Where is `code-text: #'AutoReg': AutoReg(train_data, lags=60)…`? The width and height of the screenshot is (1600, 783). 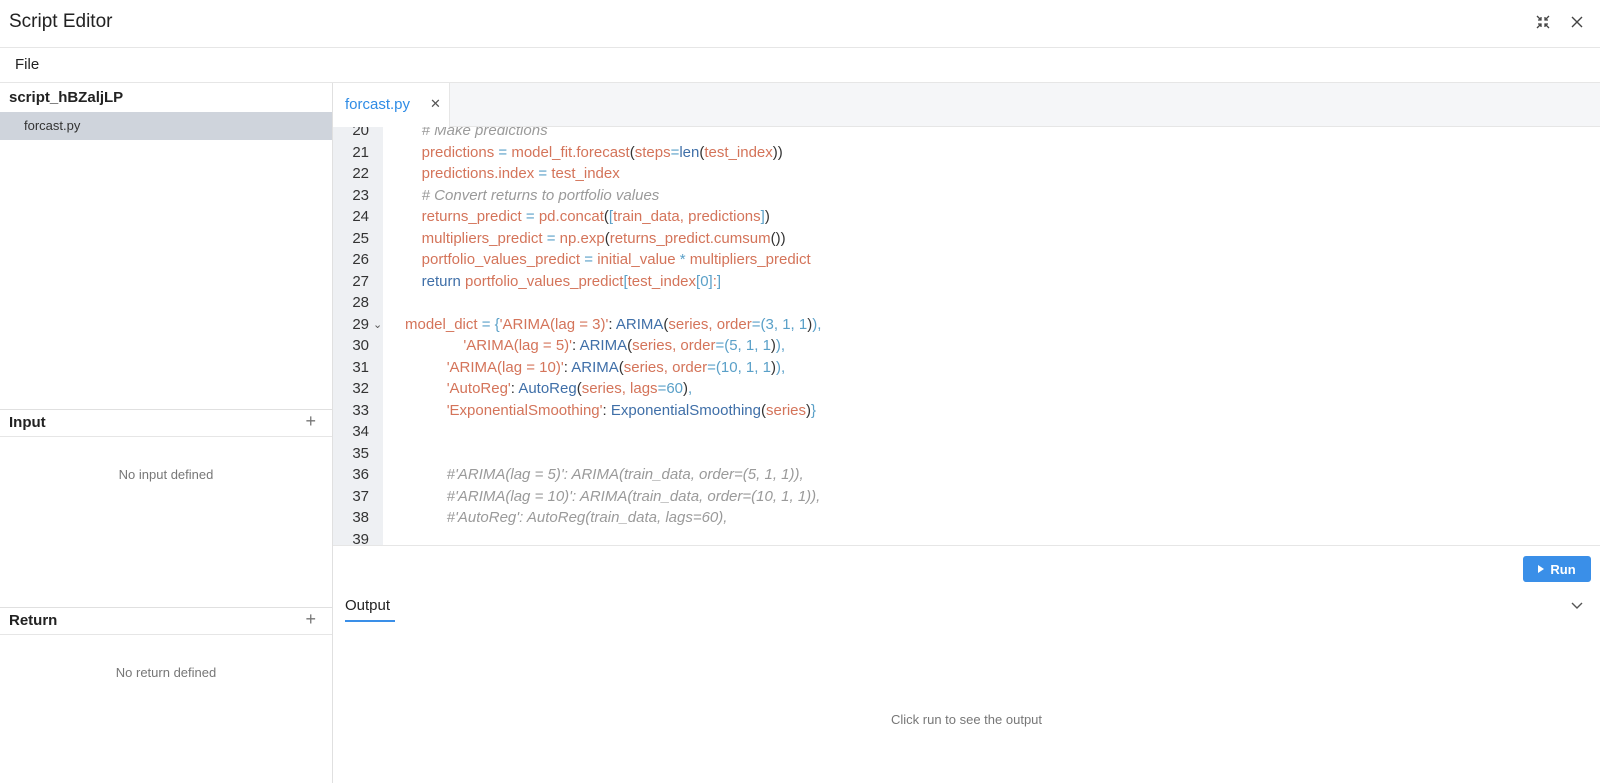
code-text: #'AutoReg': AutoReg(train_data, lags=60)… is located at coordinates (566, 517).